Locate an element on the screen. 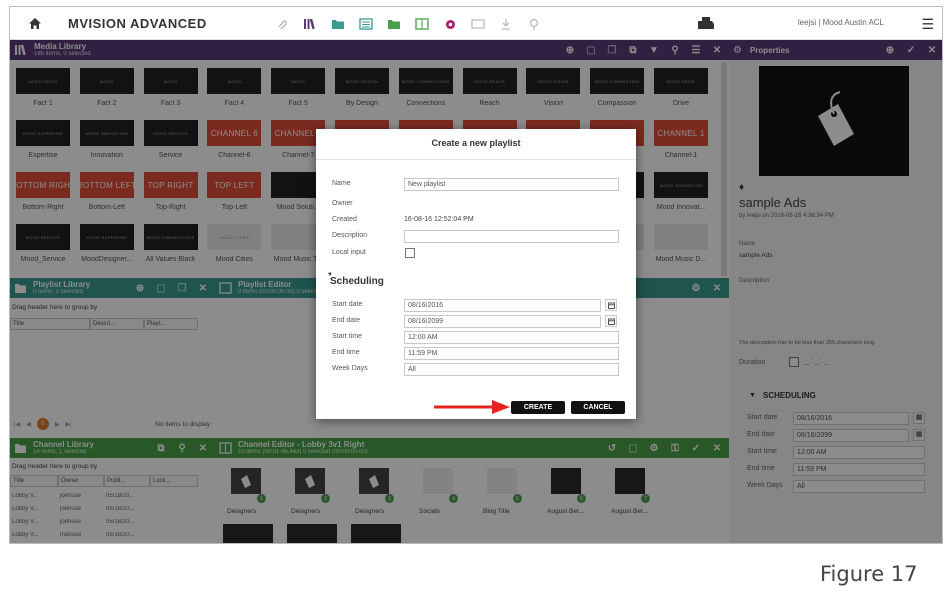 Image resolution: width=946 pixels, height=598 pixels. description-input is located at coordinates (511, 236).